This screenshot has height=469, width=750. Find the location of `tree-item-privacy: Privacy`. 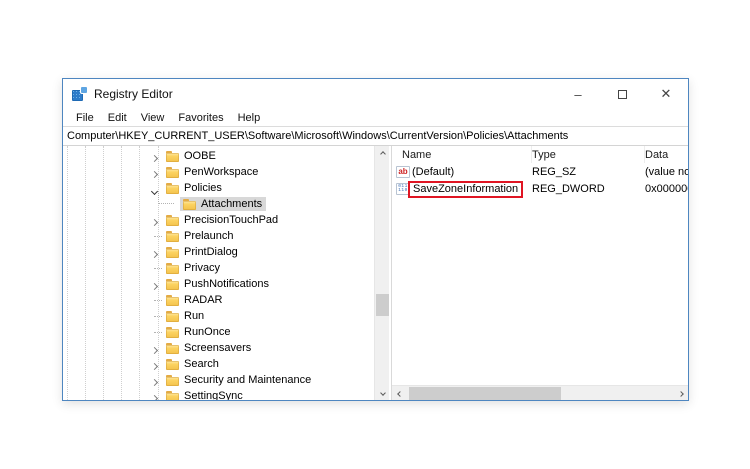

tree-item-privacy: Privacy is located at coordinates (218, 268).